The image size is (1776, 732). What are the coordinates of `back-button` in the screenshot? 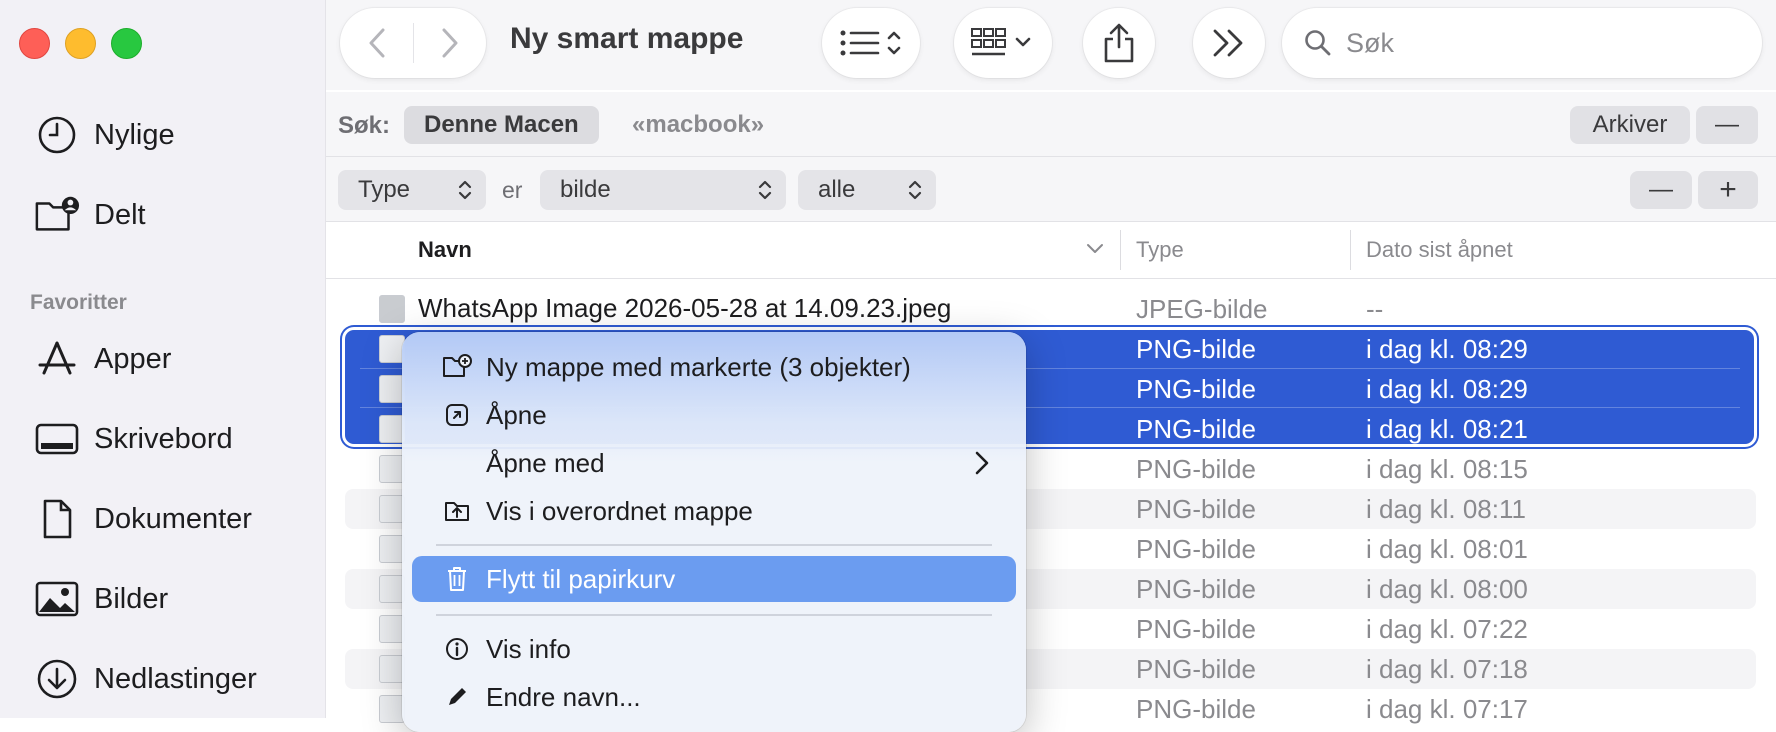 It's located at (377, 43).